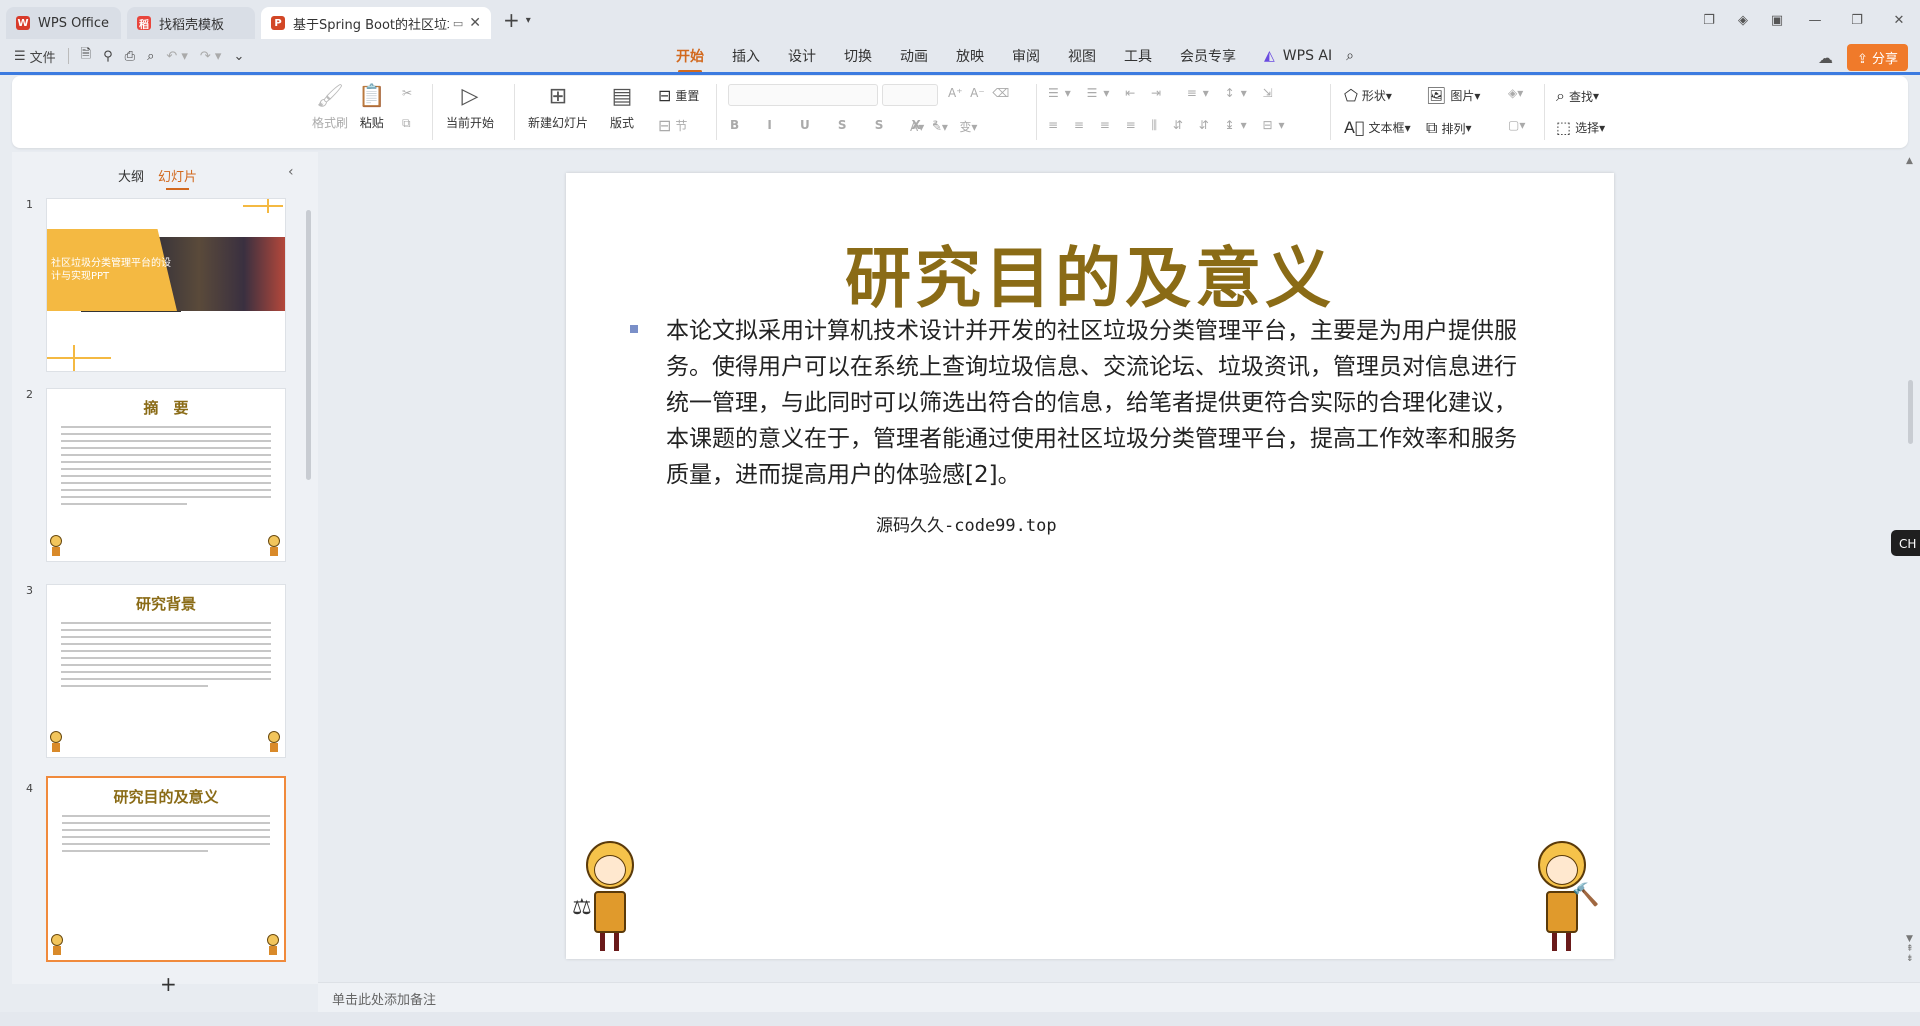 This screenshot has width=1920, height=1026. What do you see at coordinates (86, 56) in the screenshot?
I see `save-icon: 🗎` at bounding box center [86, 56].